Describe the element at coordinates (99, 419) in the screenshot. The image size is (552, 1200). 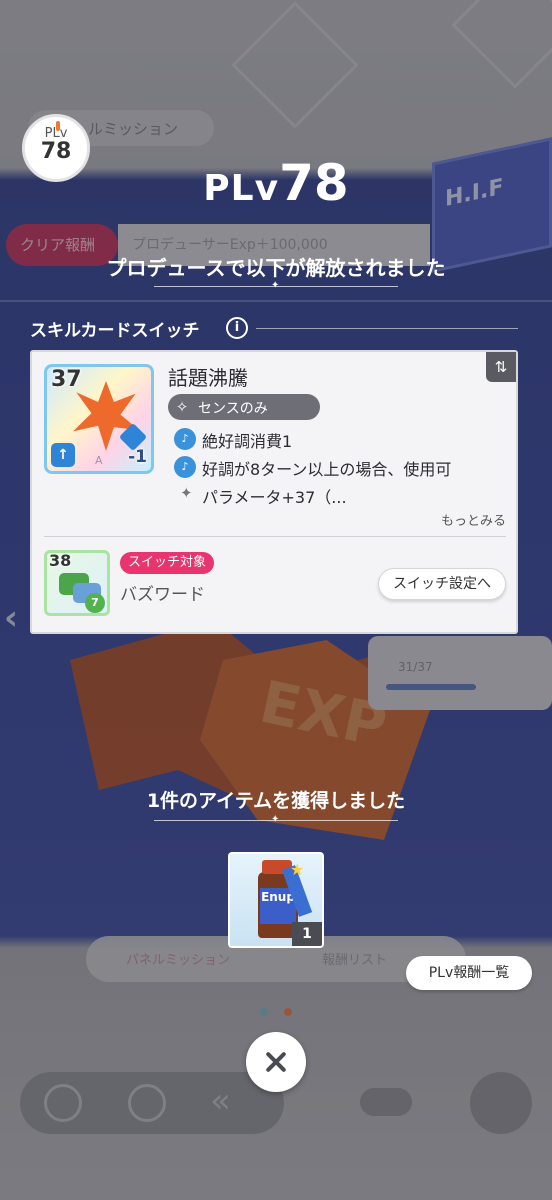
I see `skill-card-art: 37 ↑ A -1` at that location.